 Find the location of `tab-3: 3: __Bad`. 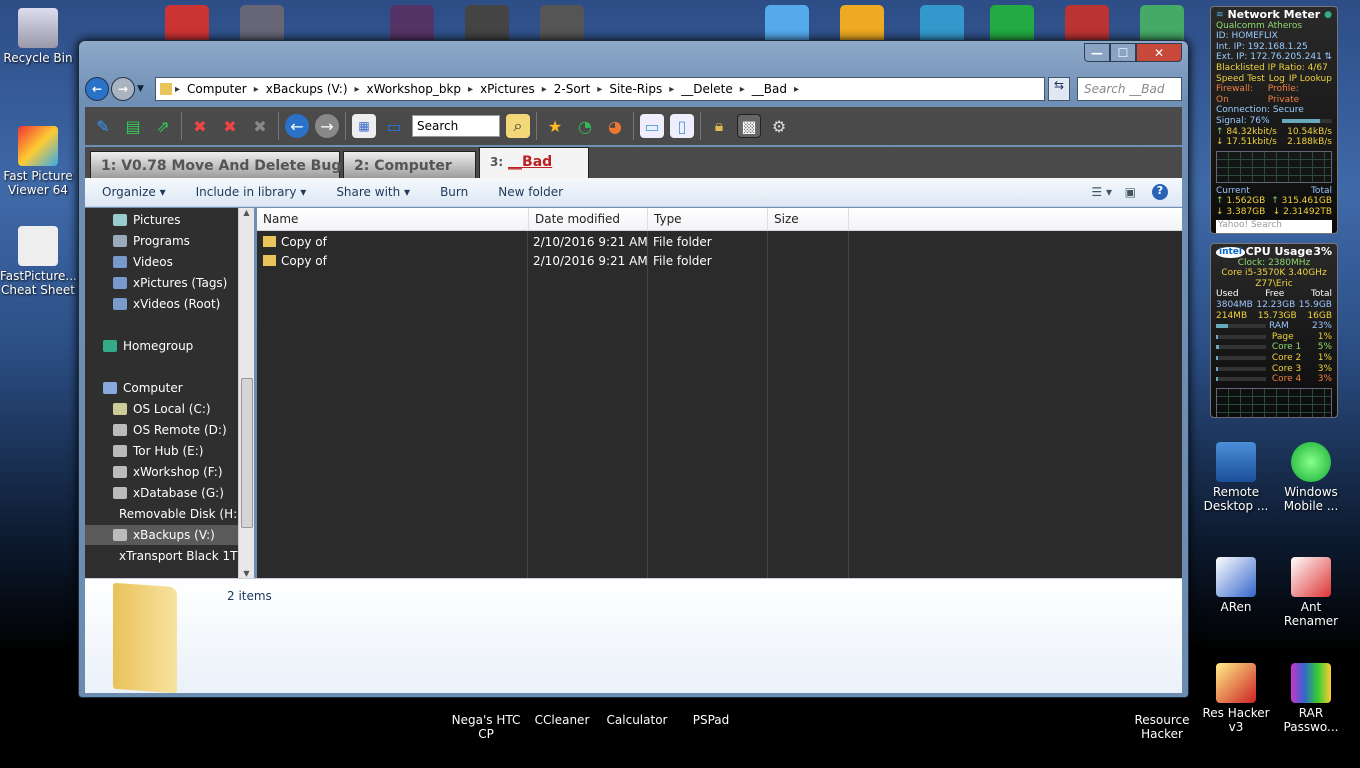

tab-3: 3: __Bad is located at coordinates (534, 163).